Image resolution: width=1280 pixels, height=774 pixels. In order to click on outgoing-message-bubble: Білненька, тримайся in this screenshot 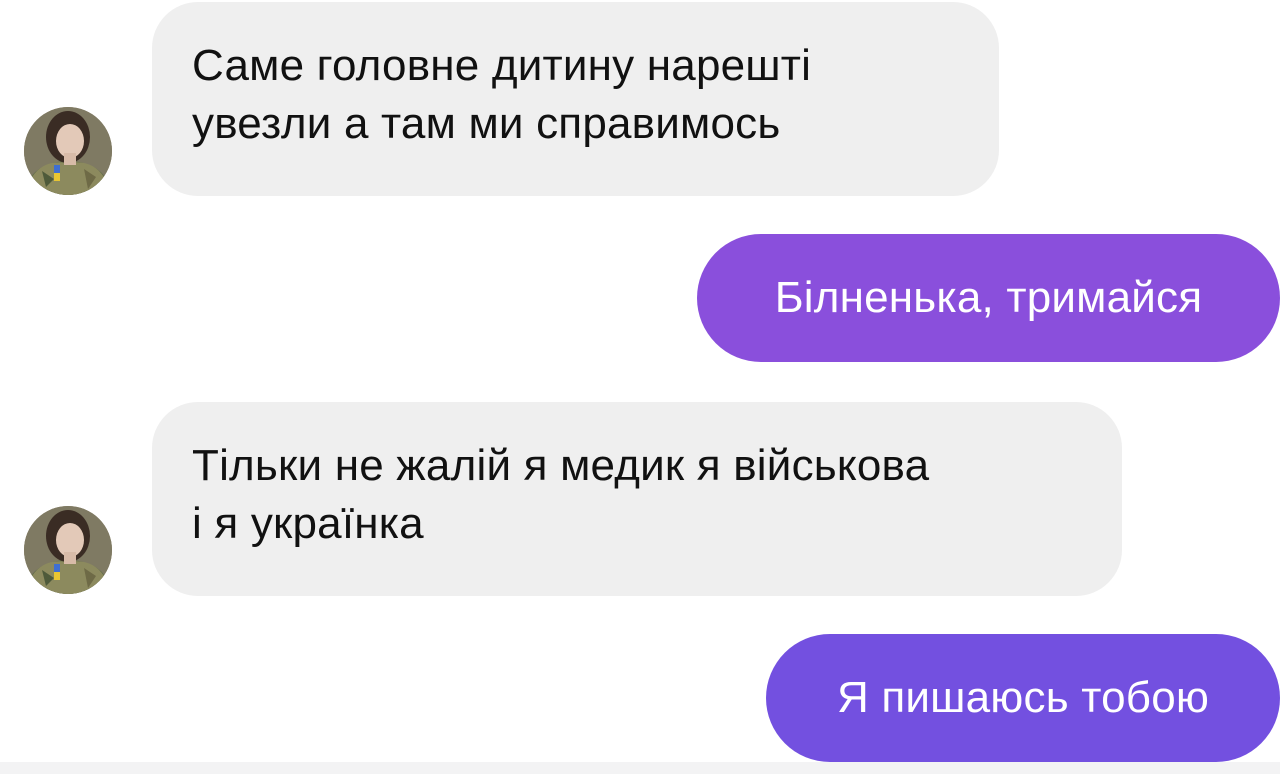, I will do `click(988, 298)`.